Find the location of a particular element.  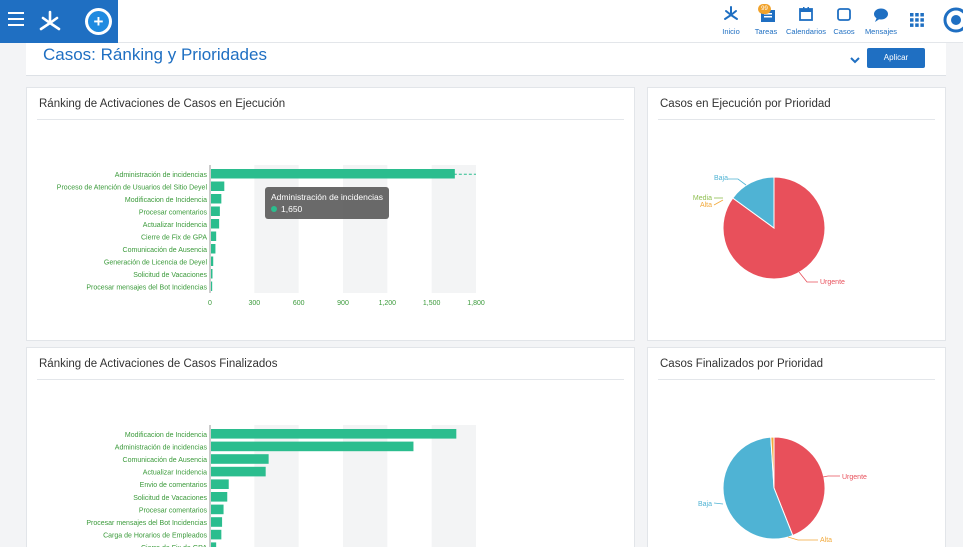

category-label: Generación de Licencia de Deyel is located at coordinates (156, 262).